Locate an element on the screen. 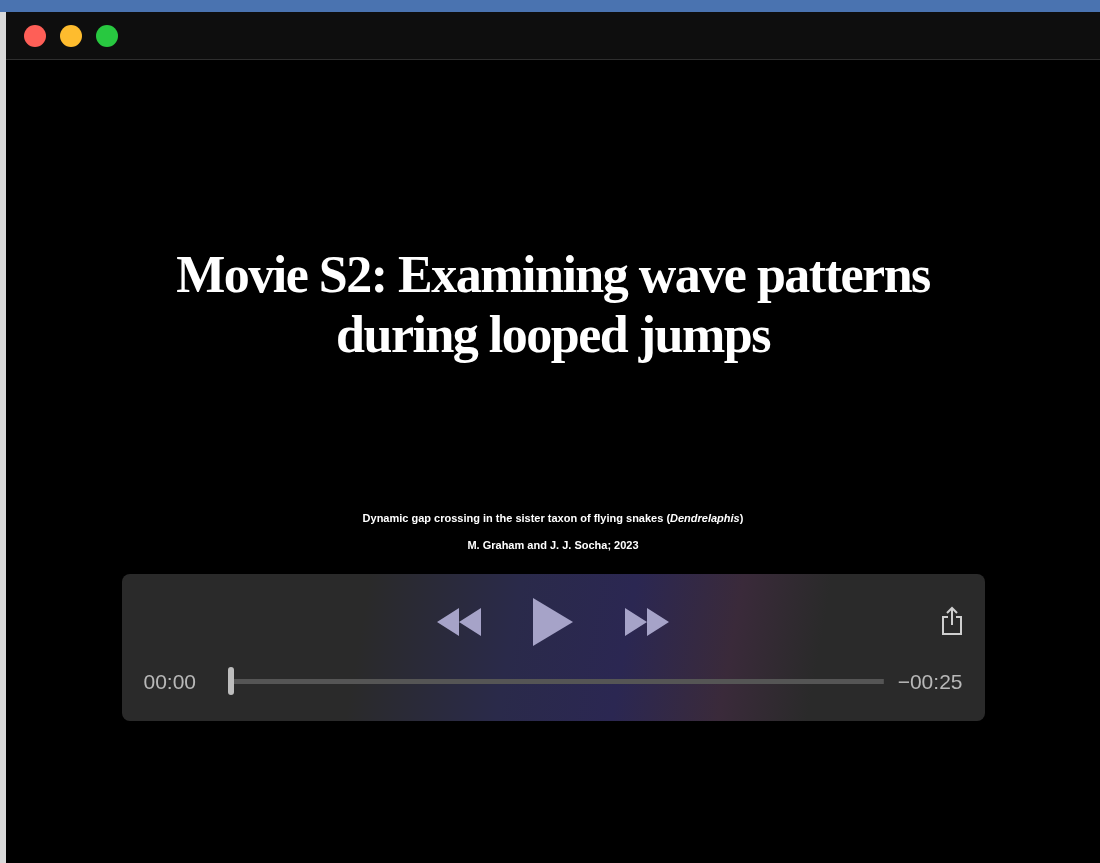 The height and width of the screenshot is (863, 1100). play-button is located at coordinates (553, 621).